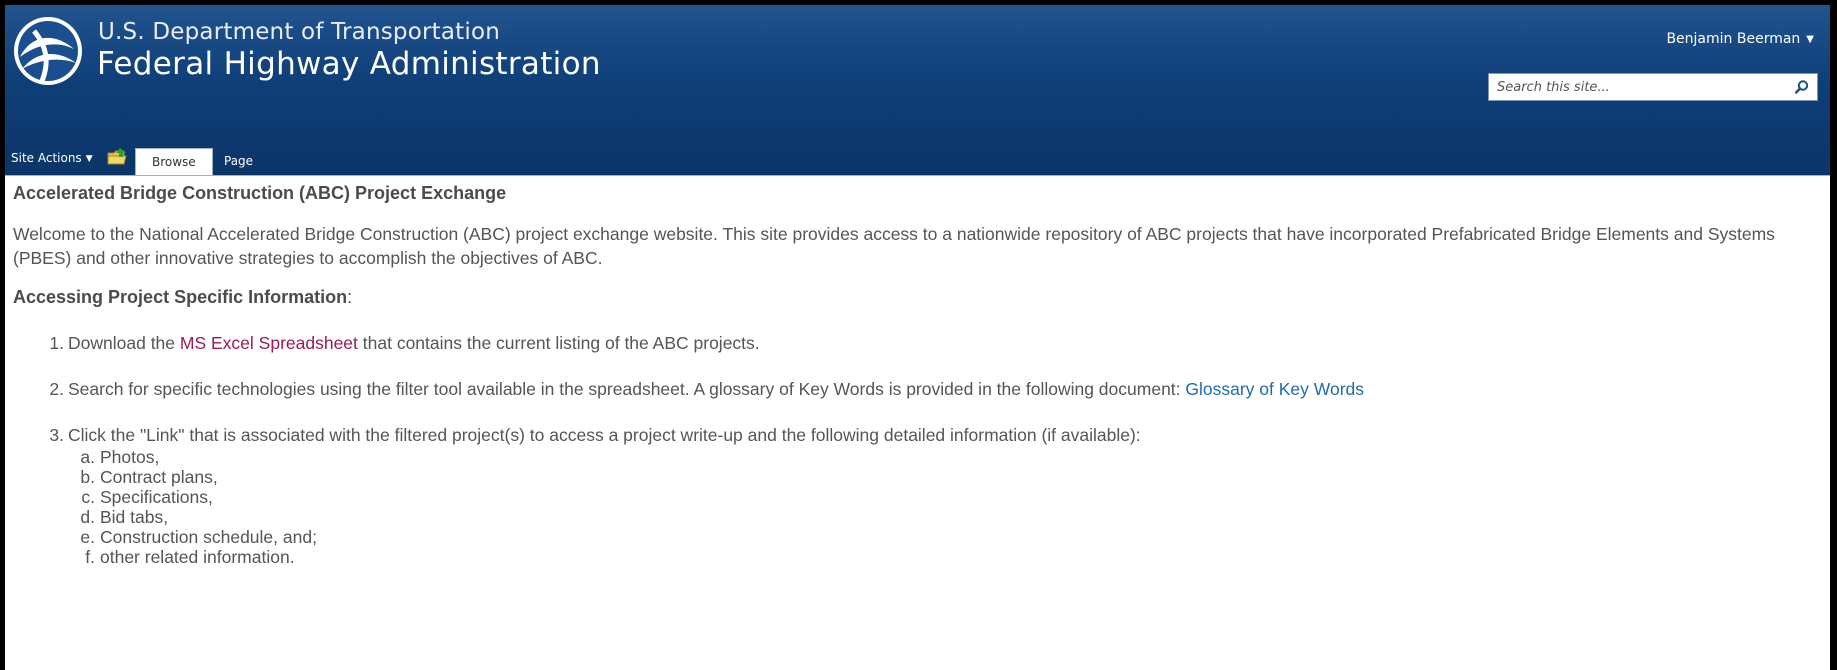  I want to click on sub-item-letter: c., so click(88, 497).